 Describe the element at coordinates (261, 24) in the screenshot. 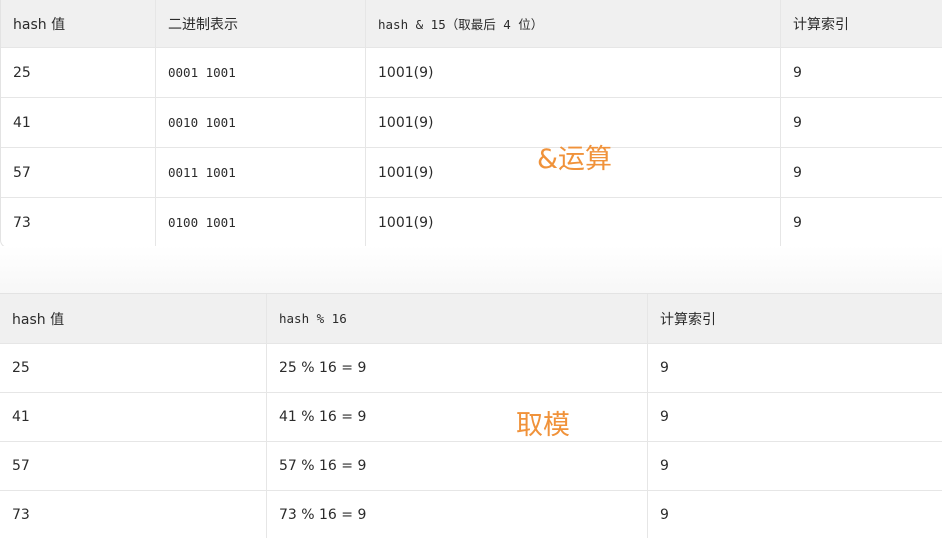

I see `header-binary: 二进制表示` at that location.